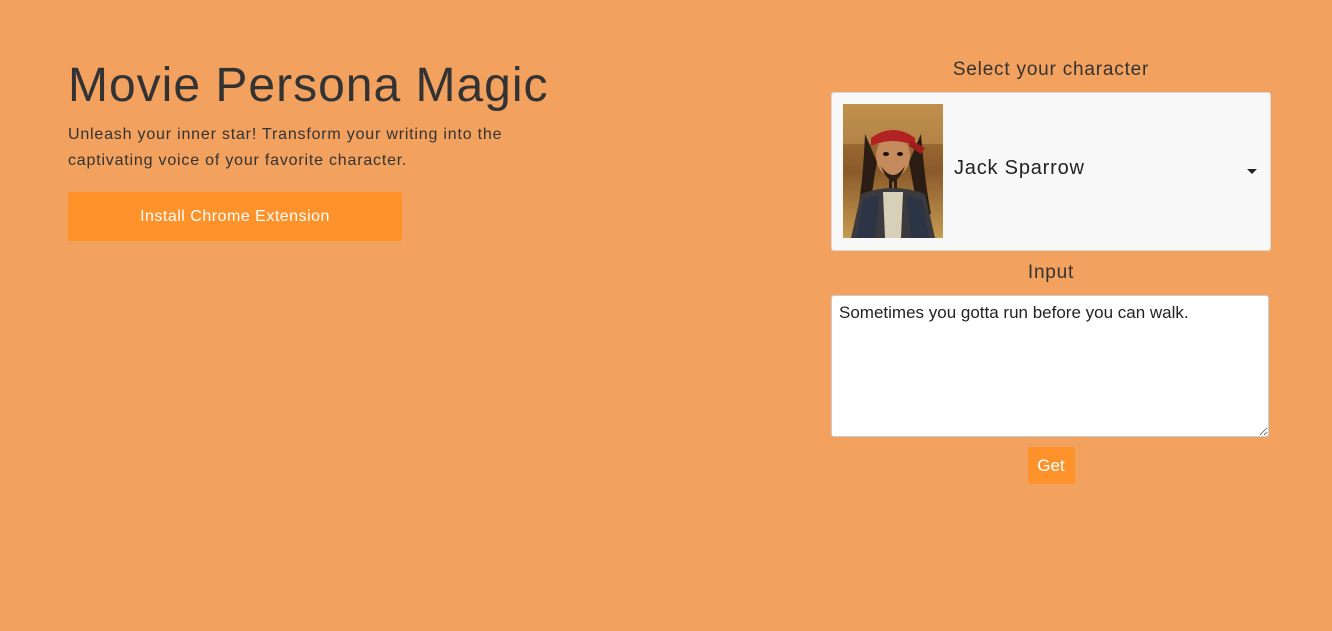 The image size is (1332, 631). What do you see at coordinates (308, 85) in the screenshot?
I see `page-title: Movie Persona Magic` at bounding box center [308, 85].